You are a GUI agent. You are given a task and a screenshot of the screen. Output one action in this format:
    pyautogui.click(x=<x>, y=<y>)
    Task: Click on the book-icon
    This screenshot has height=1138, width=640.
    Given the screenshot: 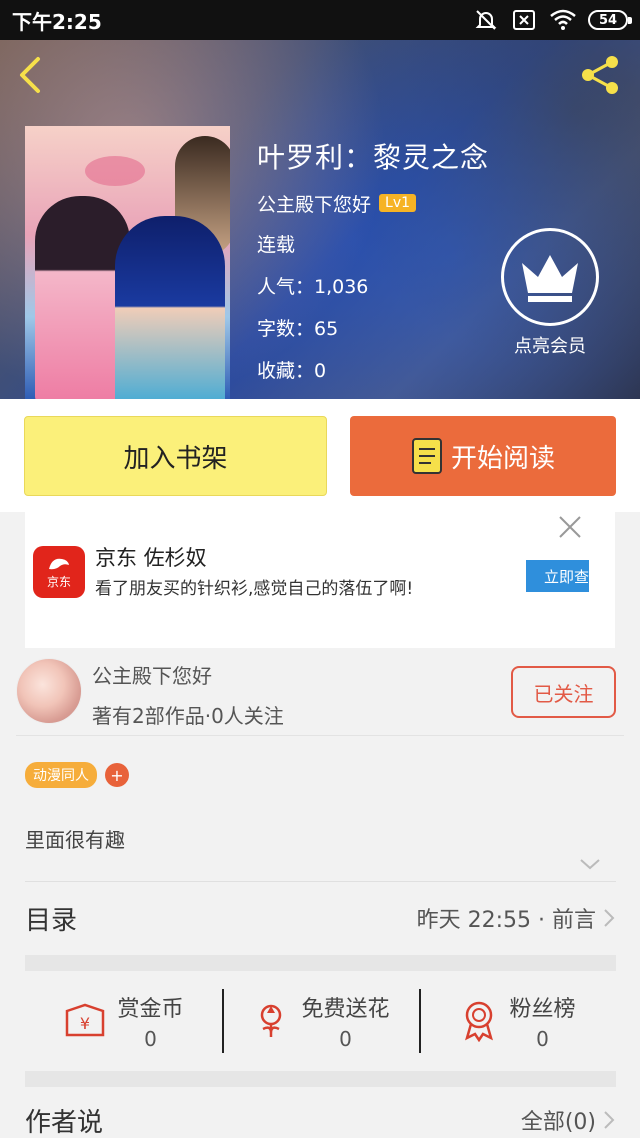 What is the action you would take?
    pyautogui.click(x=426, y=456)
    